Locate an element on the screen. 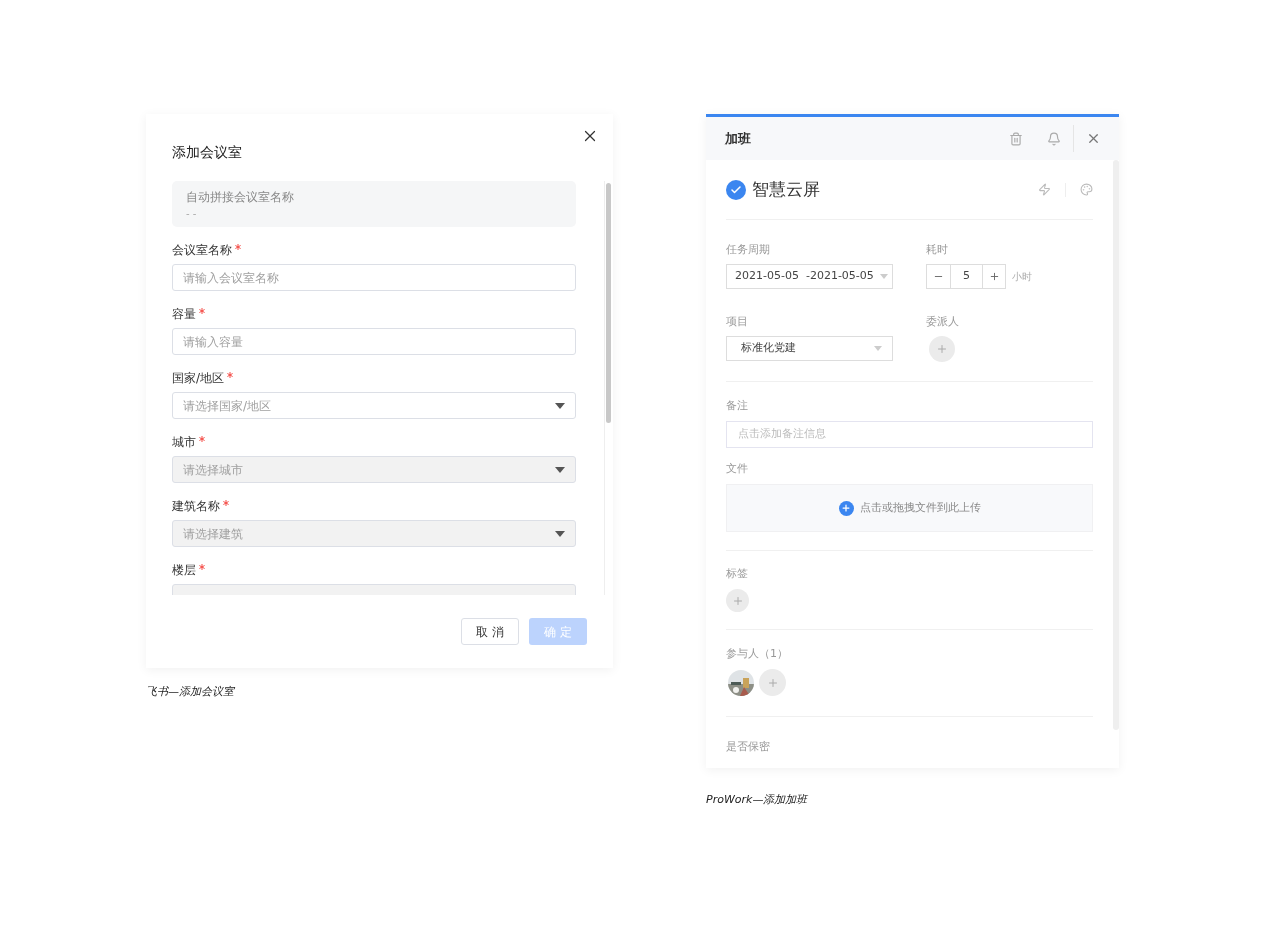 The width and height of the screenshot is (1280, 944). stepper-value: 5 is located at coordinates (966, 276).